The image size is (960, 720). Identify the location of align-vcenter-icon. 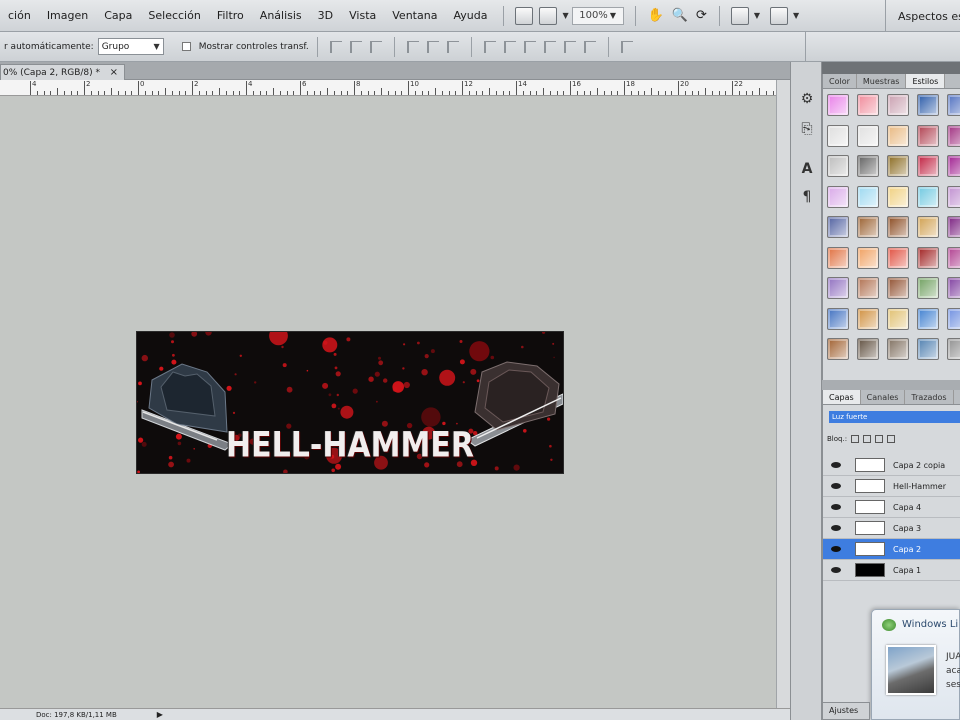
(355, 46).